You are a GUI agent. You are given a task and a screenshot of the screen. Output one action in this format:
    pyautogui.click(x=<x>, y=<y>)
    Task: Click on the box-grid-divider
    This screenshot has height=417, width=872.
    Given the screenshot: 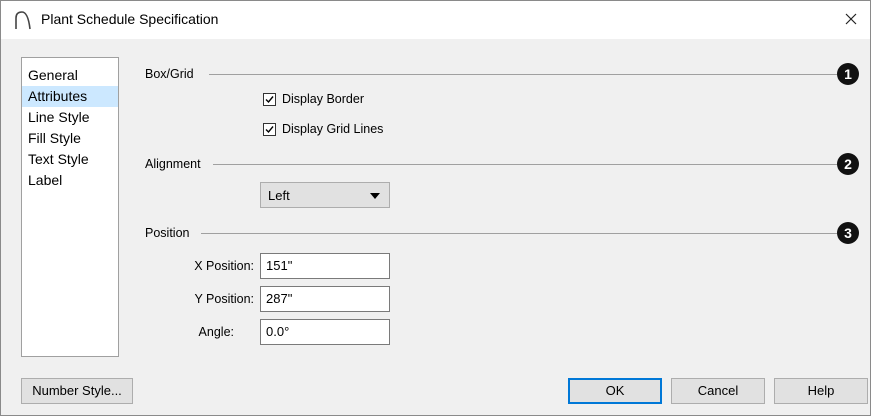 What is the action you would take?
    pyautogui.click(x=523, y=74)
    